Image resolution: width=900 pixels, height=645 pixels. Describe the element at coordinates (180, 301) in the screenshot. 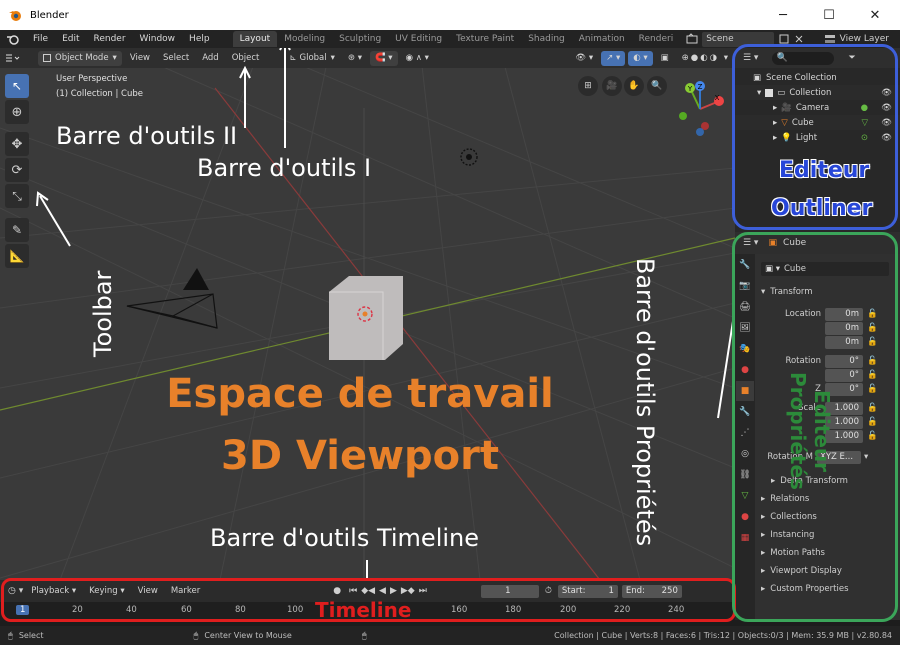

I see `camera-object` at that location.